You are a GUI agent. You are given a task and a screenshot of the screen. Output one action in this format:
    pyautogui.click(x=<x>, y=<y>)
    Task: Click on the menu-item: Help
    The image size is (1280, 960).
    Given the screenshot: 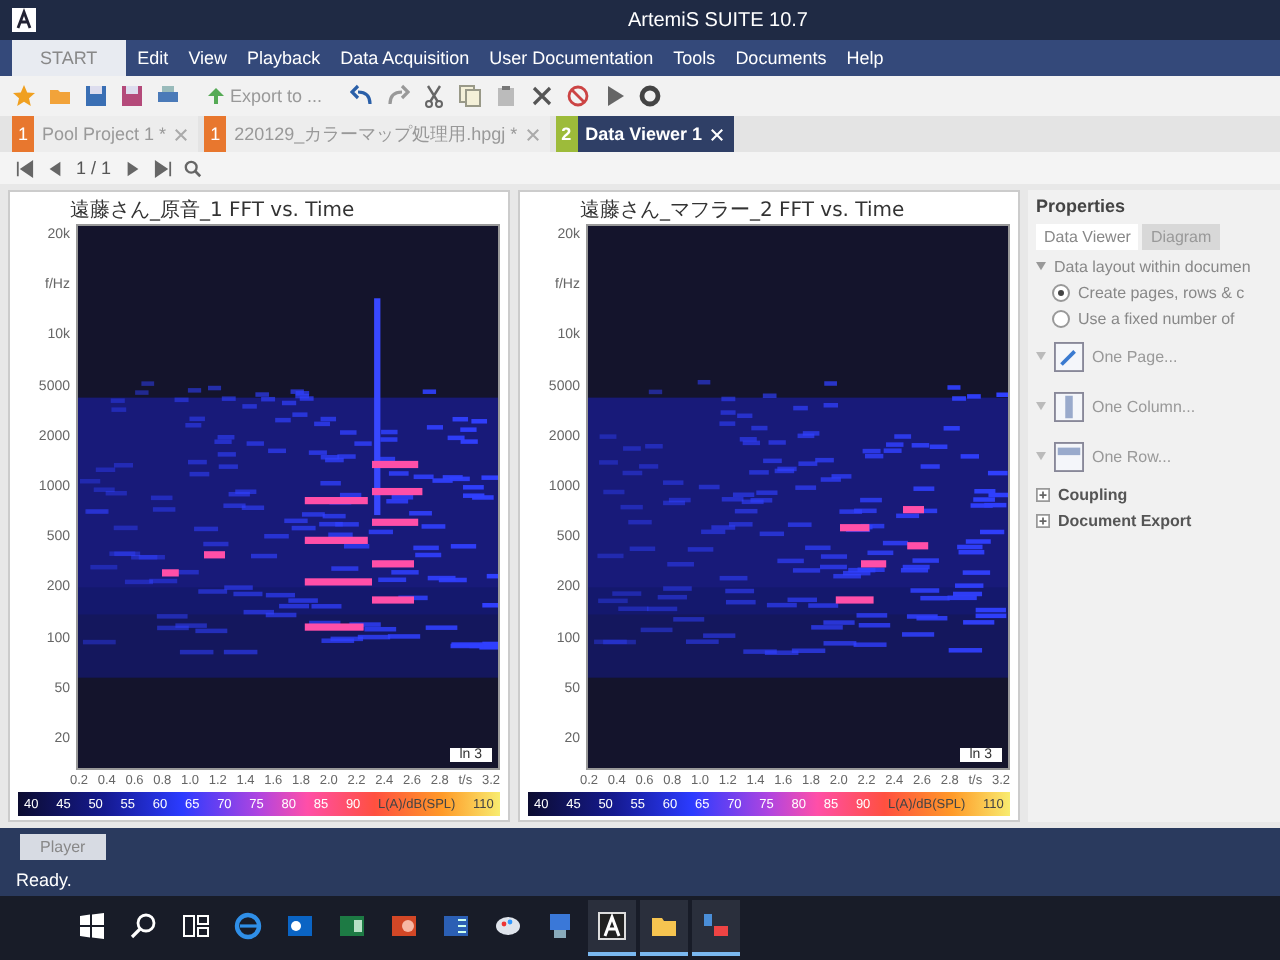 What is the action you would take?
    pyautogui.click(x=865, y=58)
    